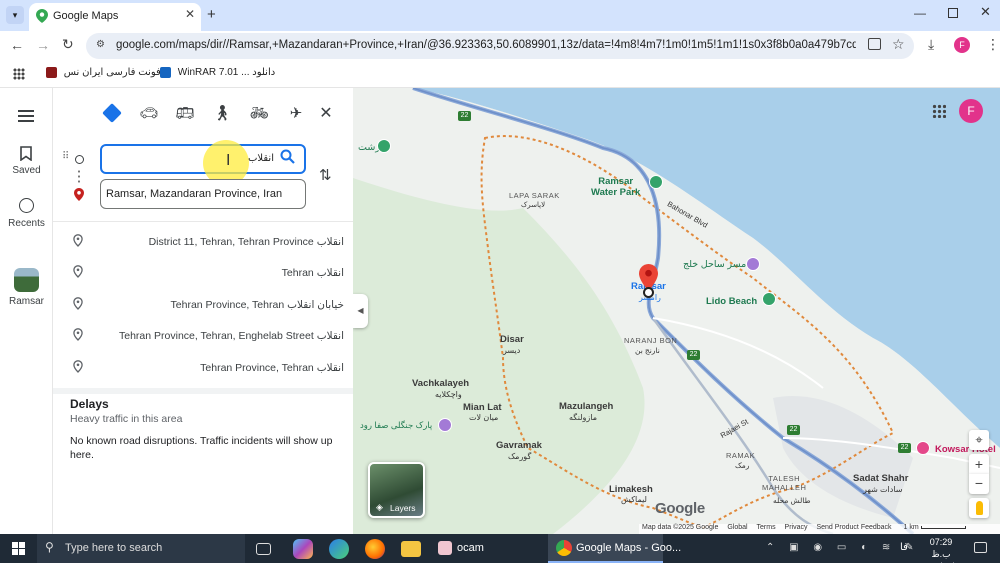  Describe the element at coordinates (796, 527) in the screenshot. I see `privacy-link: Privacy` at that location.